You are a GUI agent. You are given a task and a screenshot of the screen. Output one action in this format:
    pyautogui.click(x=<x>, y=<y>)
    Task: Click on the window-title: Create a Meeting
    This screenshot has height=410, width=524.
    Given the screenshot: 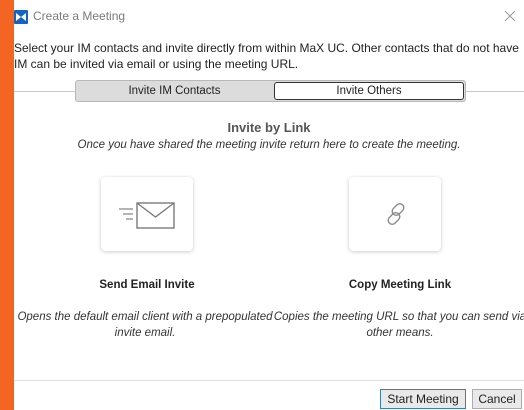 What is the action you would take?
    pyautogui.click(x=79, y=16)
    